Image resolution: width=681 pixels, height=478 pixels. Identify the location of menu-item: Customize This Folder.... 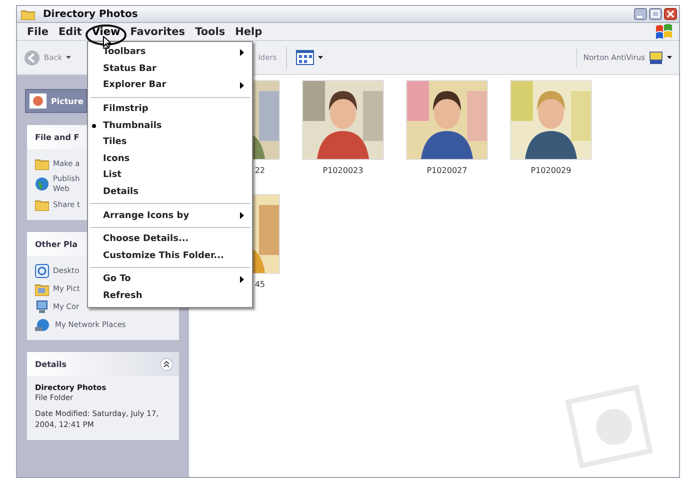
(170, 256).